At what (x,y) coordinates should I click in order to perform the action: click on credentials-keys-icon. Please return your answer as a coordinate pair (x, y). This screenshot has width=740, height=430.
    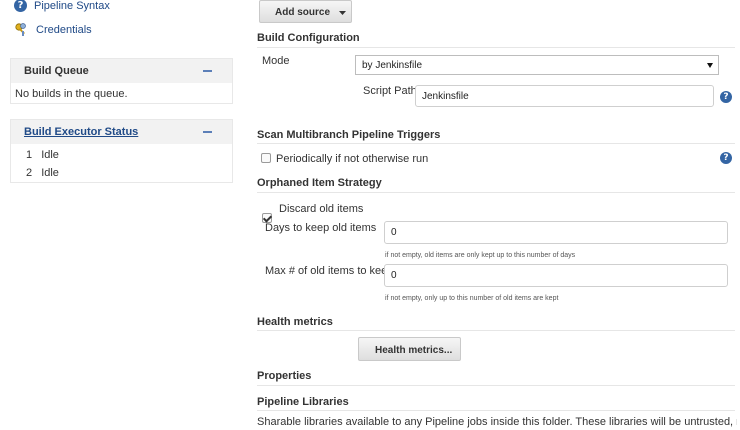
    Looking at the image, I should click on (20, 29).